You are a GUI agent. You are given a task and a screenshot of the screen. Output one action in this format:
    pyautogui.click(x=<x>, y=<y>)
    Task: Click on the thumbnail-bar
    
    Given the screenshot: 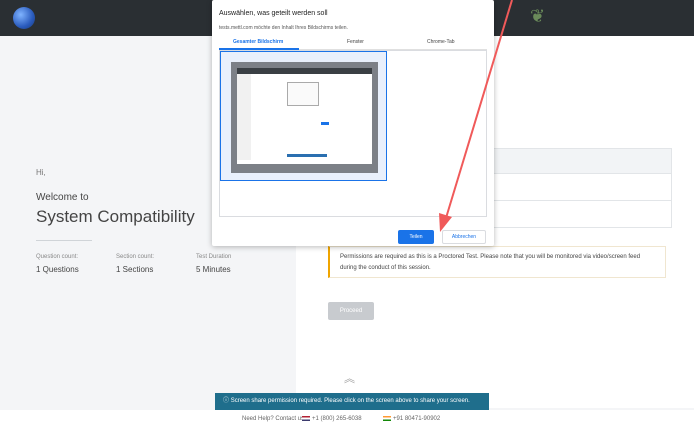 What is the action you would take?
    pyautogui.click(x=304, y=71)
    